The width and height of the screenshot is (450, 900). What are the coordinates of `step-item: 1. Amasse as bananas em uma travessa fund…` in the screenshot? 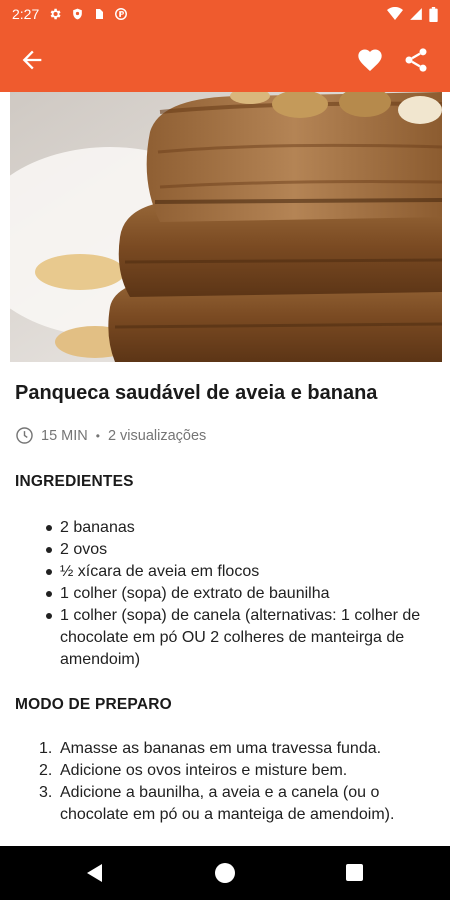 It's located at (234, 749).